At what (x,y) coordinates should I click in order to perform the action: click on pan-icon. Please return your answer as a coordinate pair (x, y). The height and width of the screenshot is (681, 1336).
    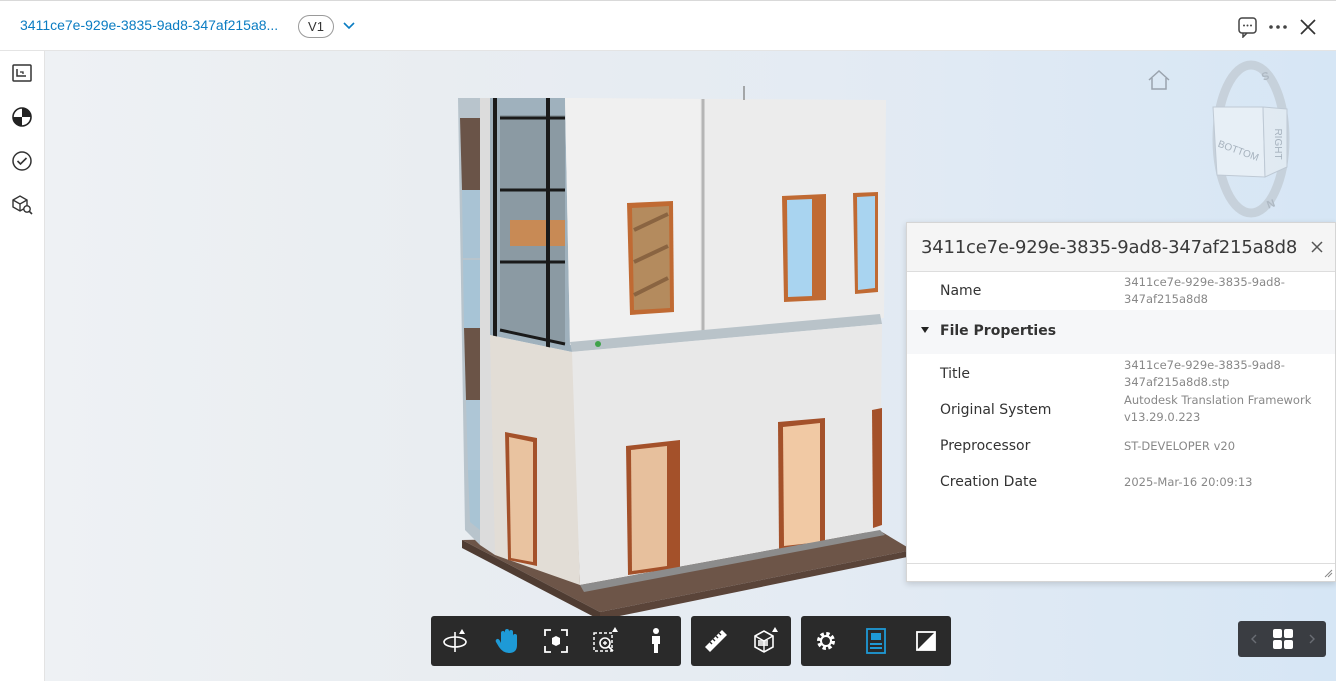
    Looking at the image, I should click on (506, 641).